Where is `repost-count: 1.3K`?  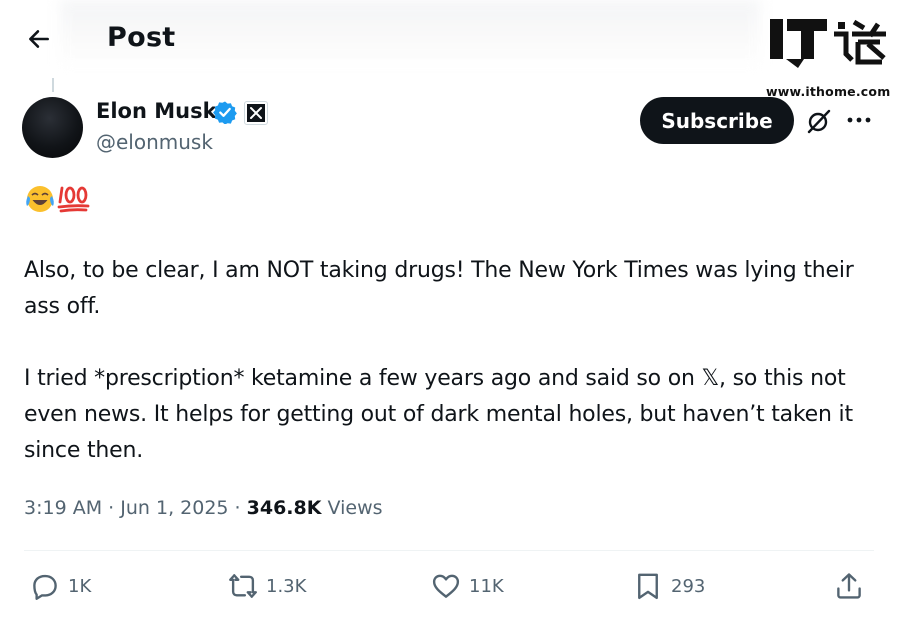
repost-count: 1.3K is located at coordinates (286, 586).